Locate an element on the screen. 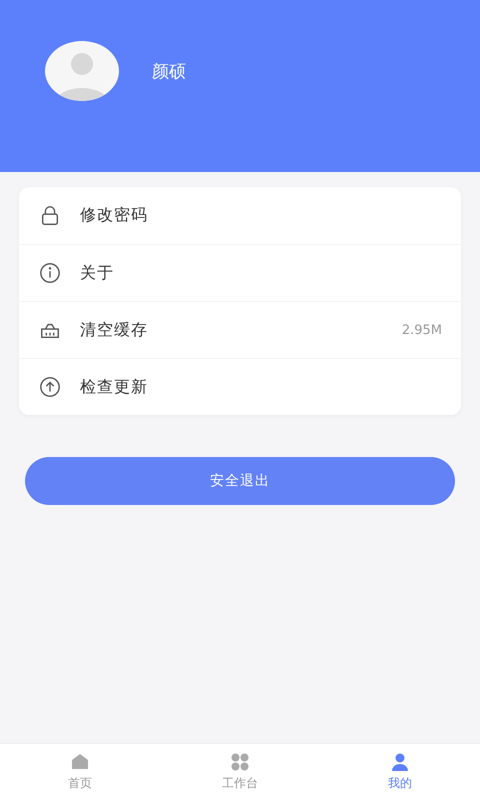  info-icon is located at coordinates (50, 273).